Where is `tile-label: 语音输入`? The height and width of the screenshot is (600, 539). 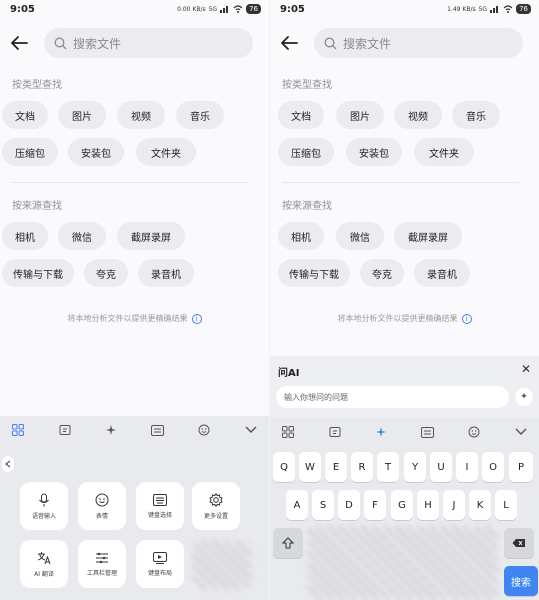 tile-label: 语音输入 is located at coordinates (43, 516).